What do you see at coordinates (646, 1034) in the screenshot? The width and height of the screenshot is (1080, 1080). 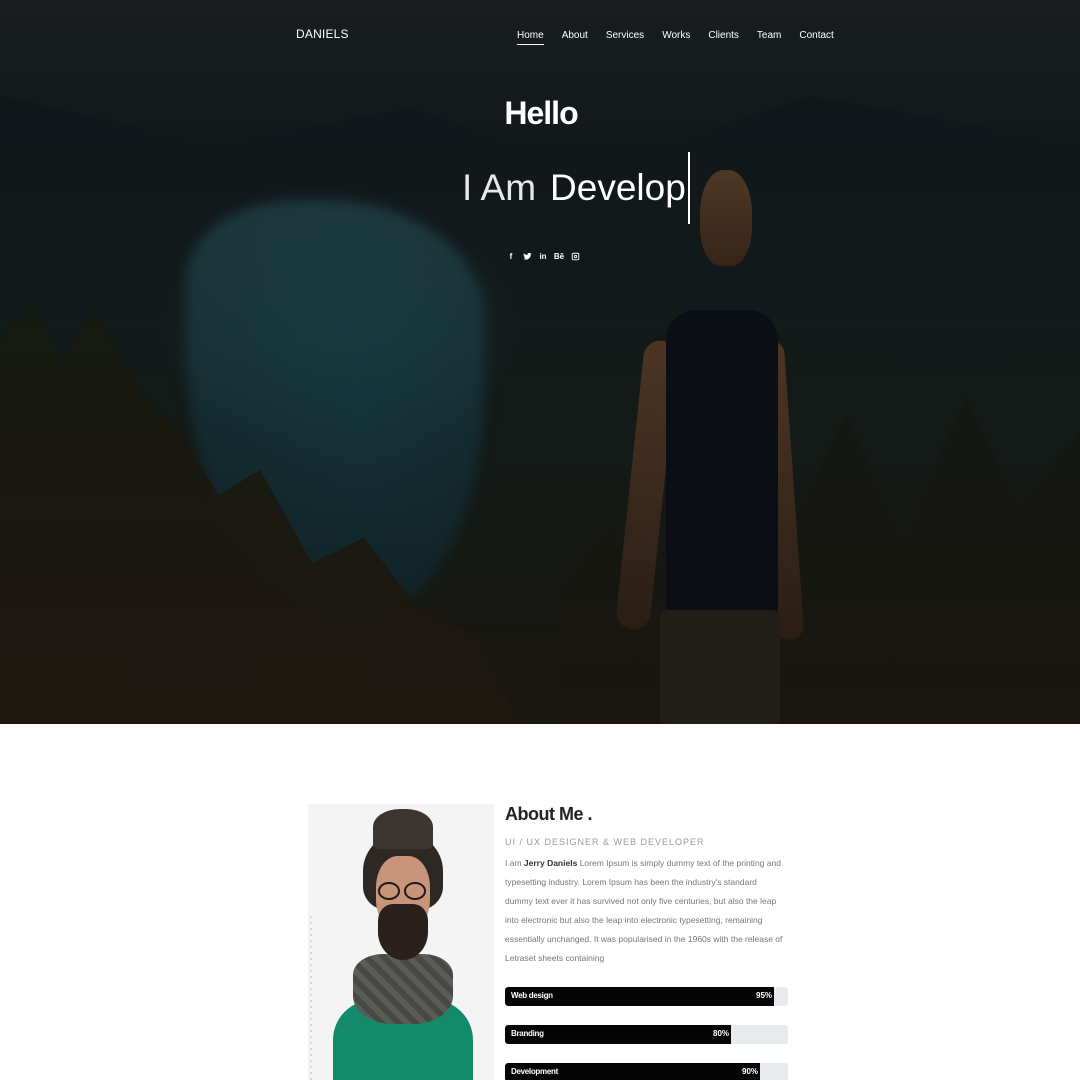 I see `skill-bar-branding: Branding 80%` at bounding box center [646, 1034].